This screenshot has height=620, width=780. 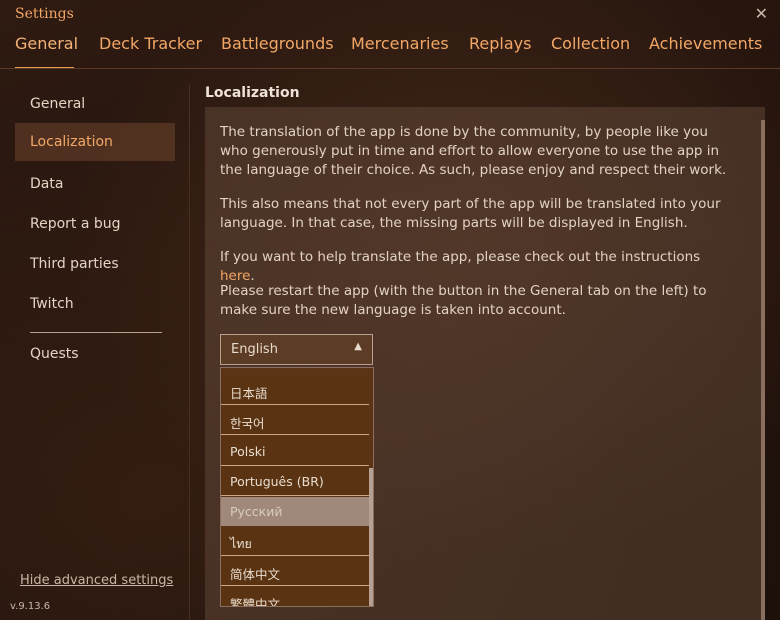 I want to click on language-option-portuguese-br: Português (BR), so click(x=295, y=481).